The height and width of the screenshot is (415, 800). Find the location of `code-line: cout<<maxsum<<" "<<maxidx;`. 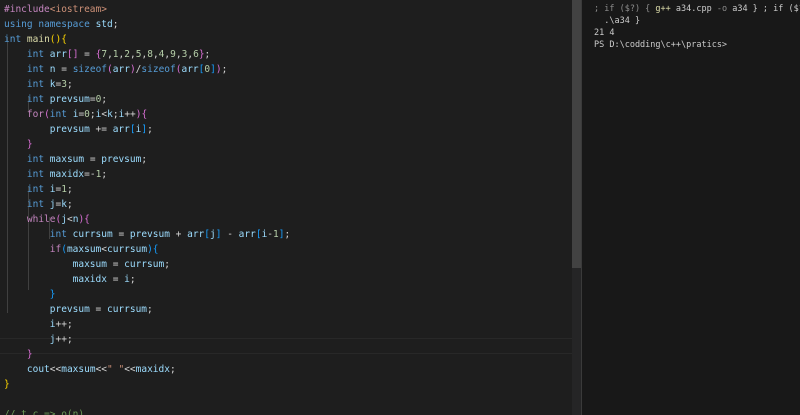

code-line: cout<<maxsum<<" "<<maxidx; is located at coordinates (90, 369).